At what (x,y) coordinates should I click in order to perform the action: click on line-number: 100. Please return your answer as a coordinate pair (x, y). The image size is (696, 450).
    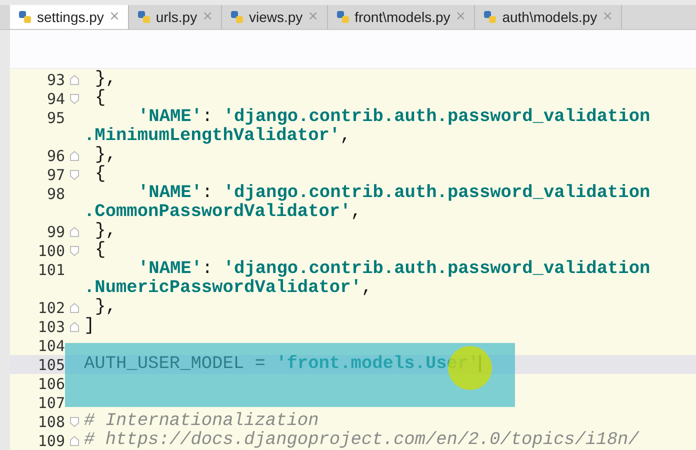
    Looking at the image, I should click on (50, 251).